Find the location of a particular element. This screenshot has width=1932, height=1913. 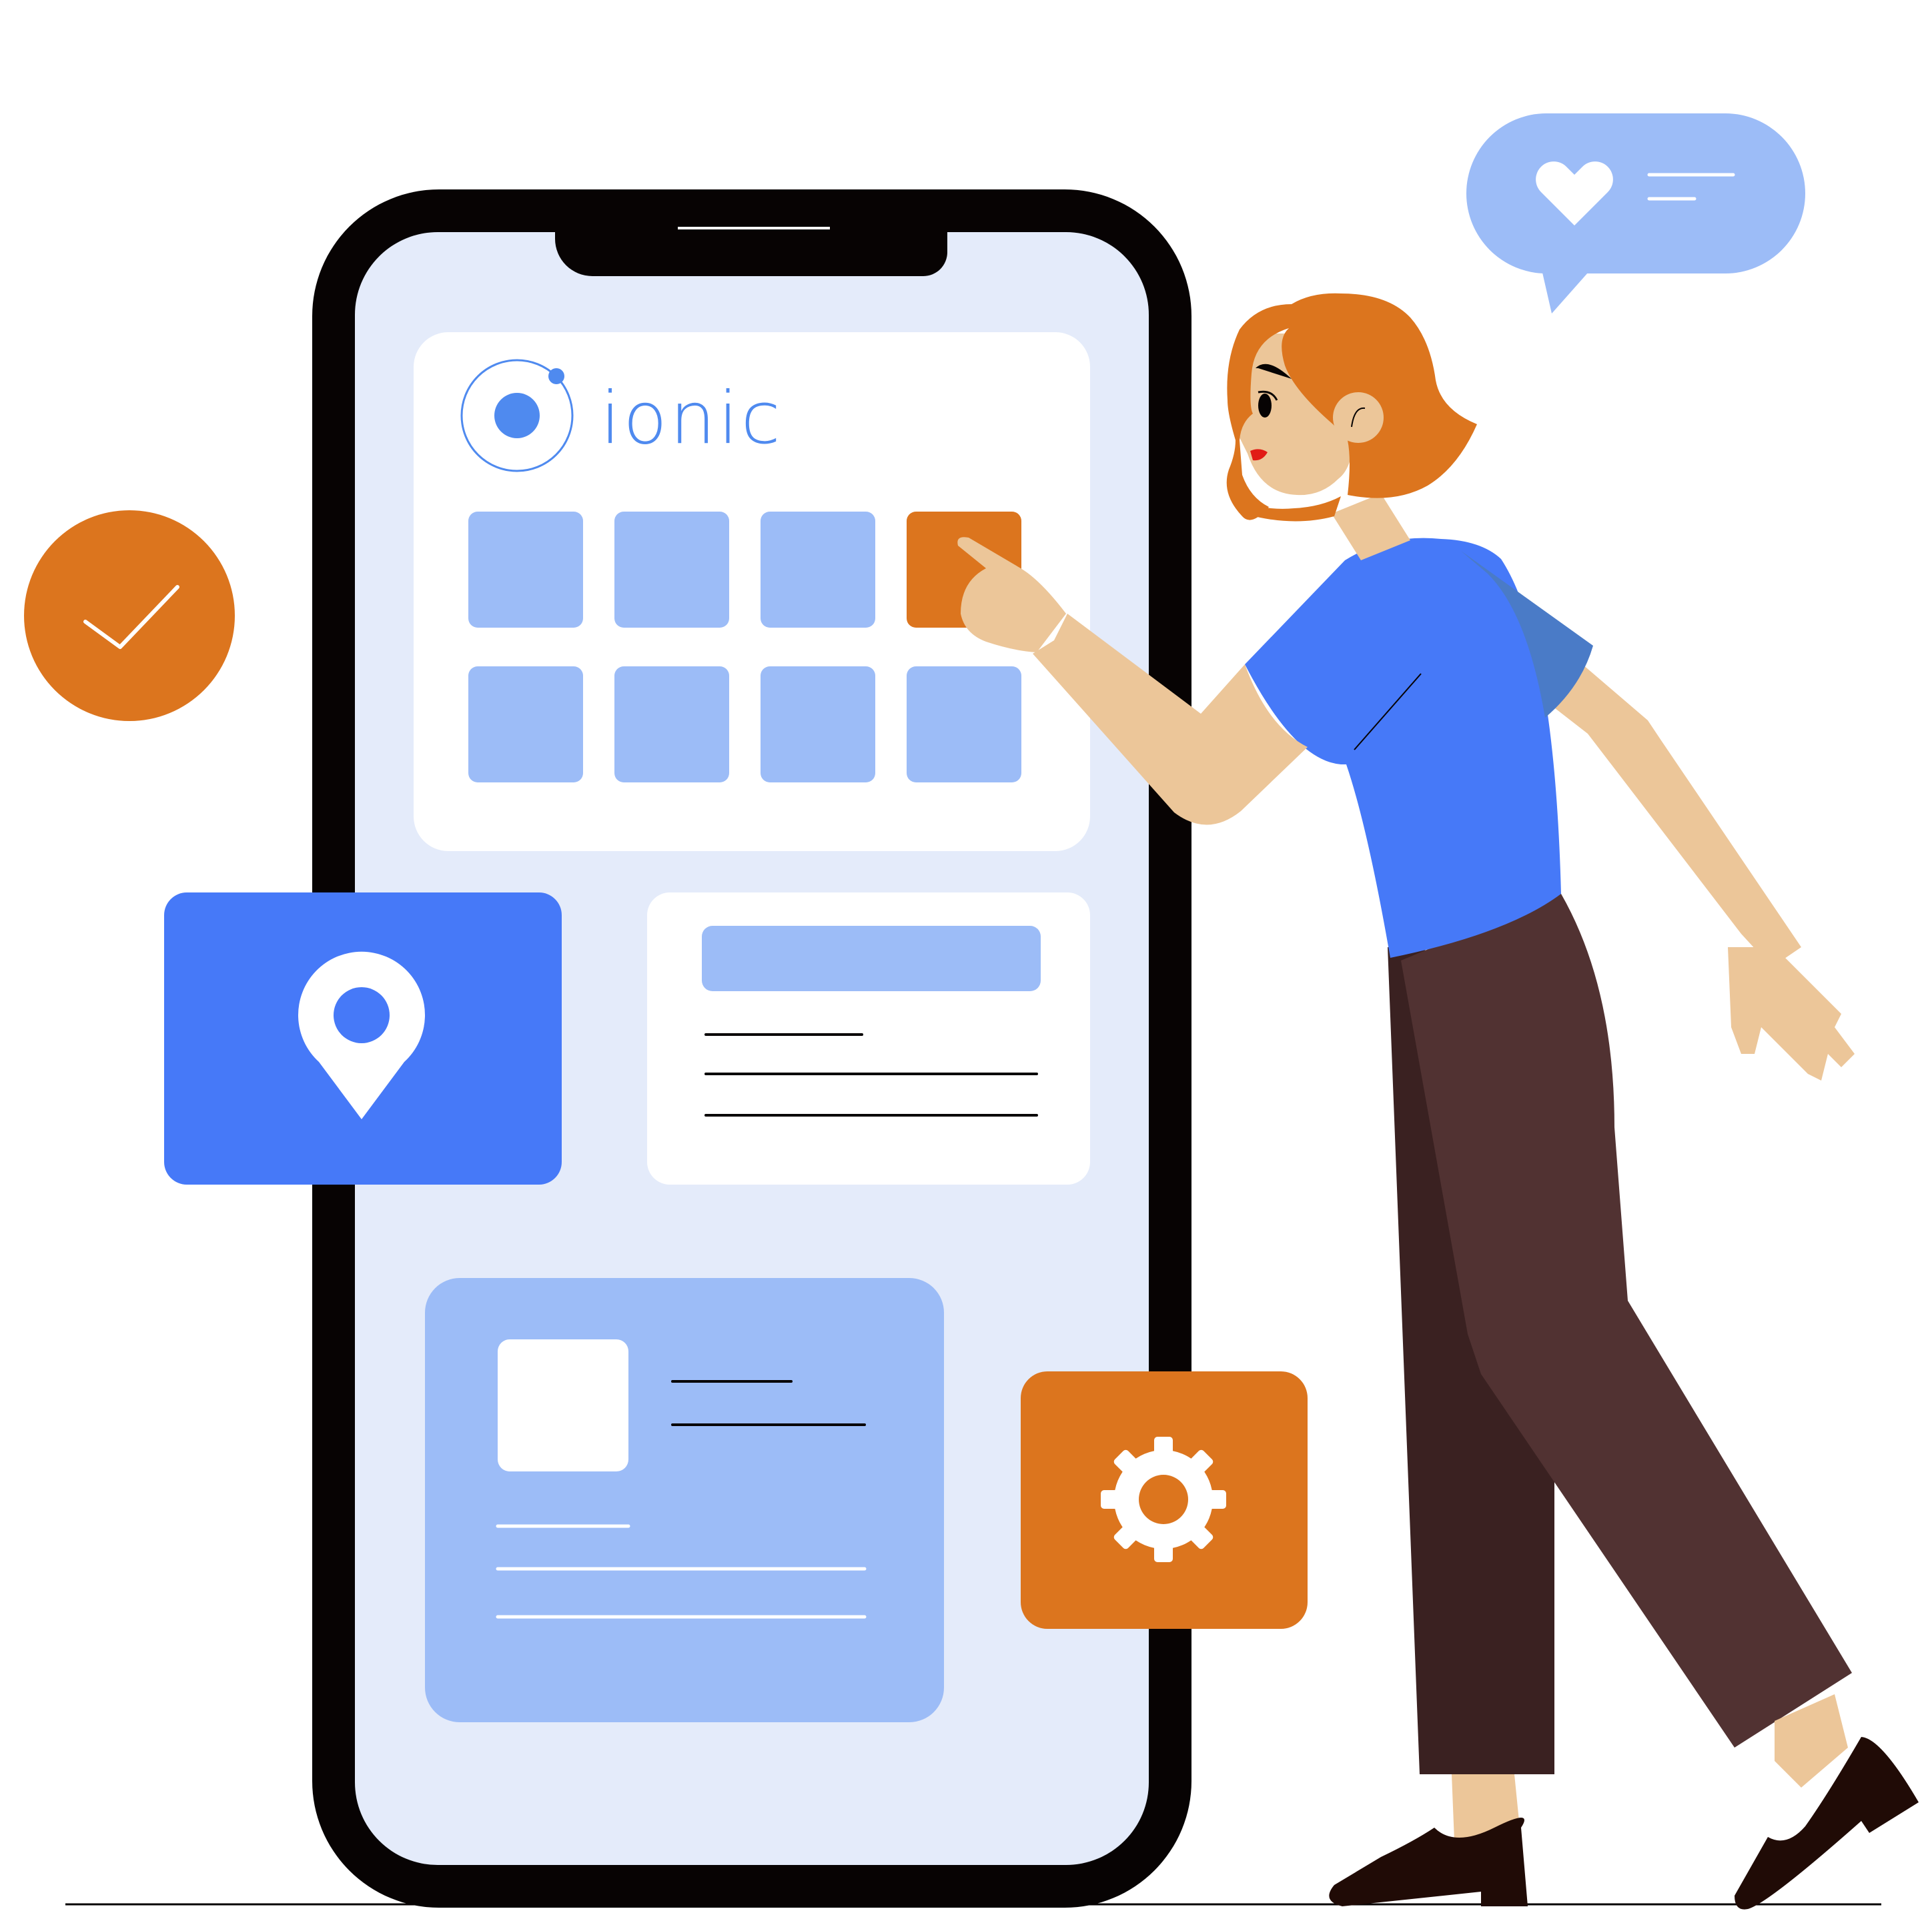

settings-card is located at coordinates (1164, 1500).